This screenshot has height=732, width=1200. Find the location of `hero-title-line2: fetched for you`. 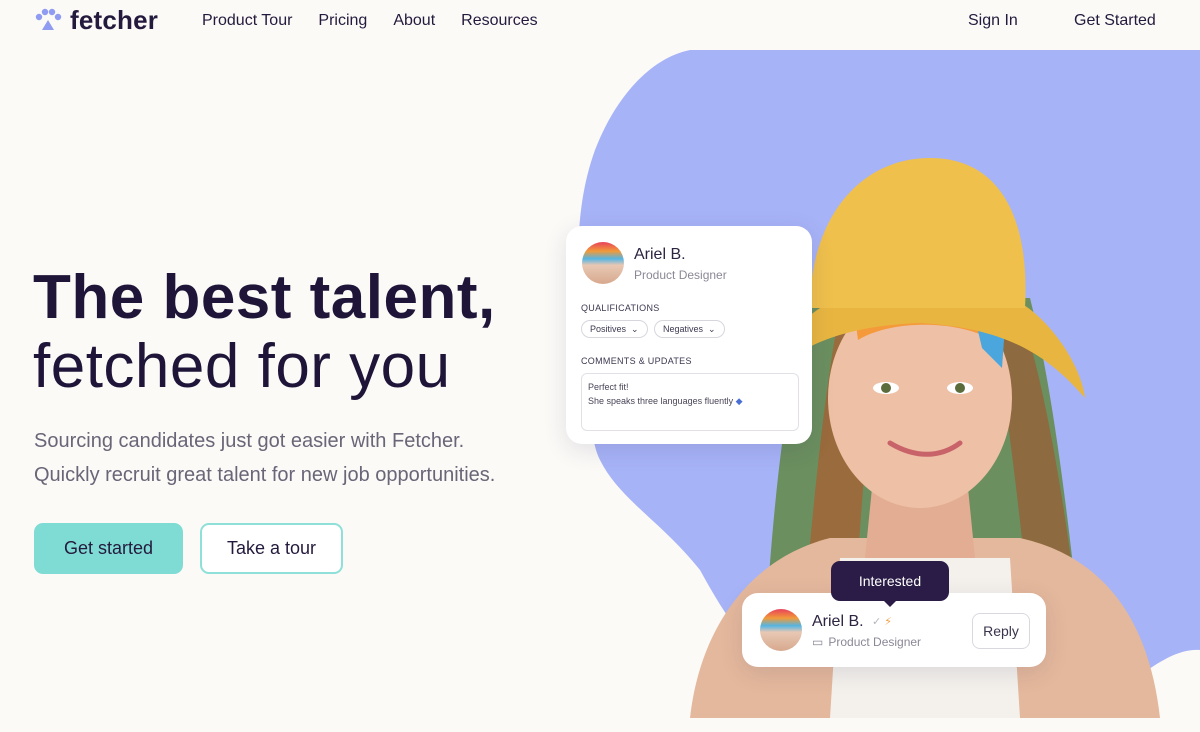

hero-title-line2: fetched for you is located at coordinates (242, 366).